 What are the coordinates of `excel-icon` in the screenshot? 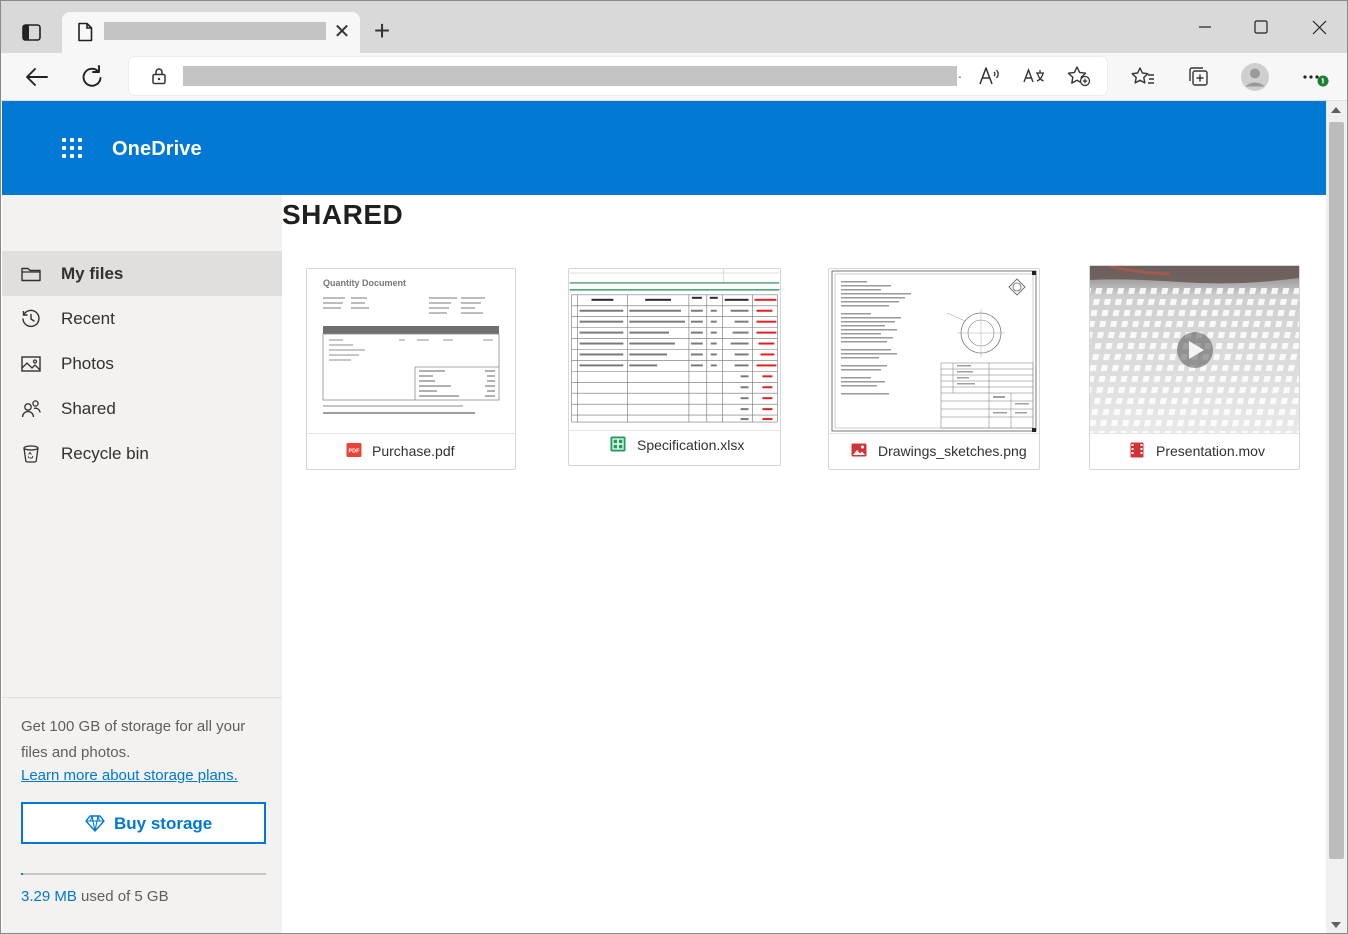 It's located at (618, 444).